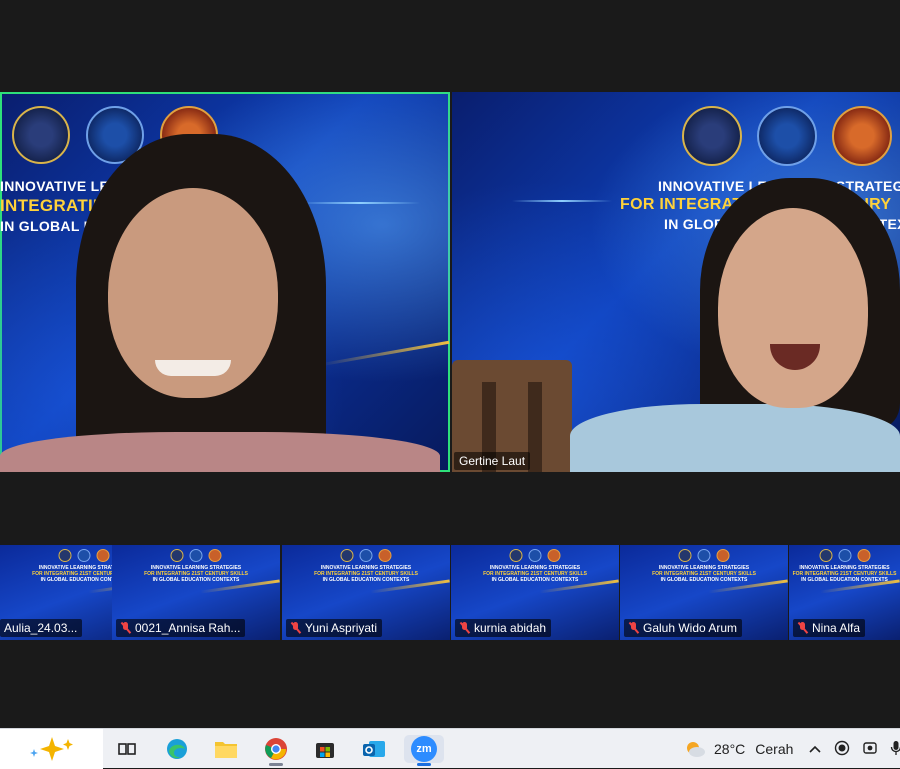  What do you see at coordinates (226, 749) in the screenshot?
I see `file-explorer-icon` at bounding box center [226, 749].